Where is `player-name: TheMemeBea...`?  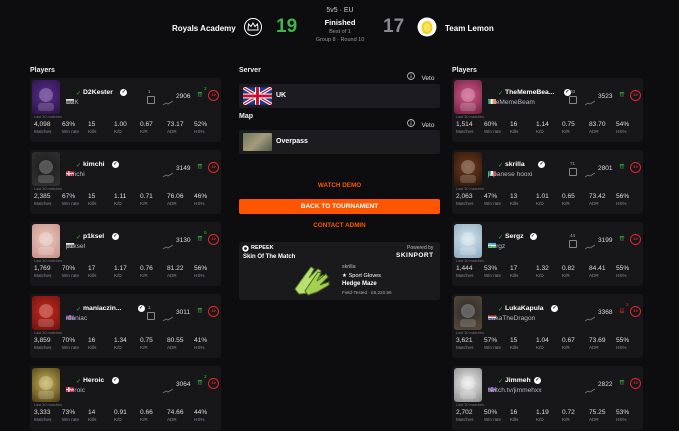 player-name: TheMemeBea... is located at coordinates (529, 92).